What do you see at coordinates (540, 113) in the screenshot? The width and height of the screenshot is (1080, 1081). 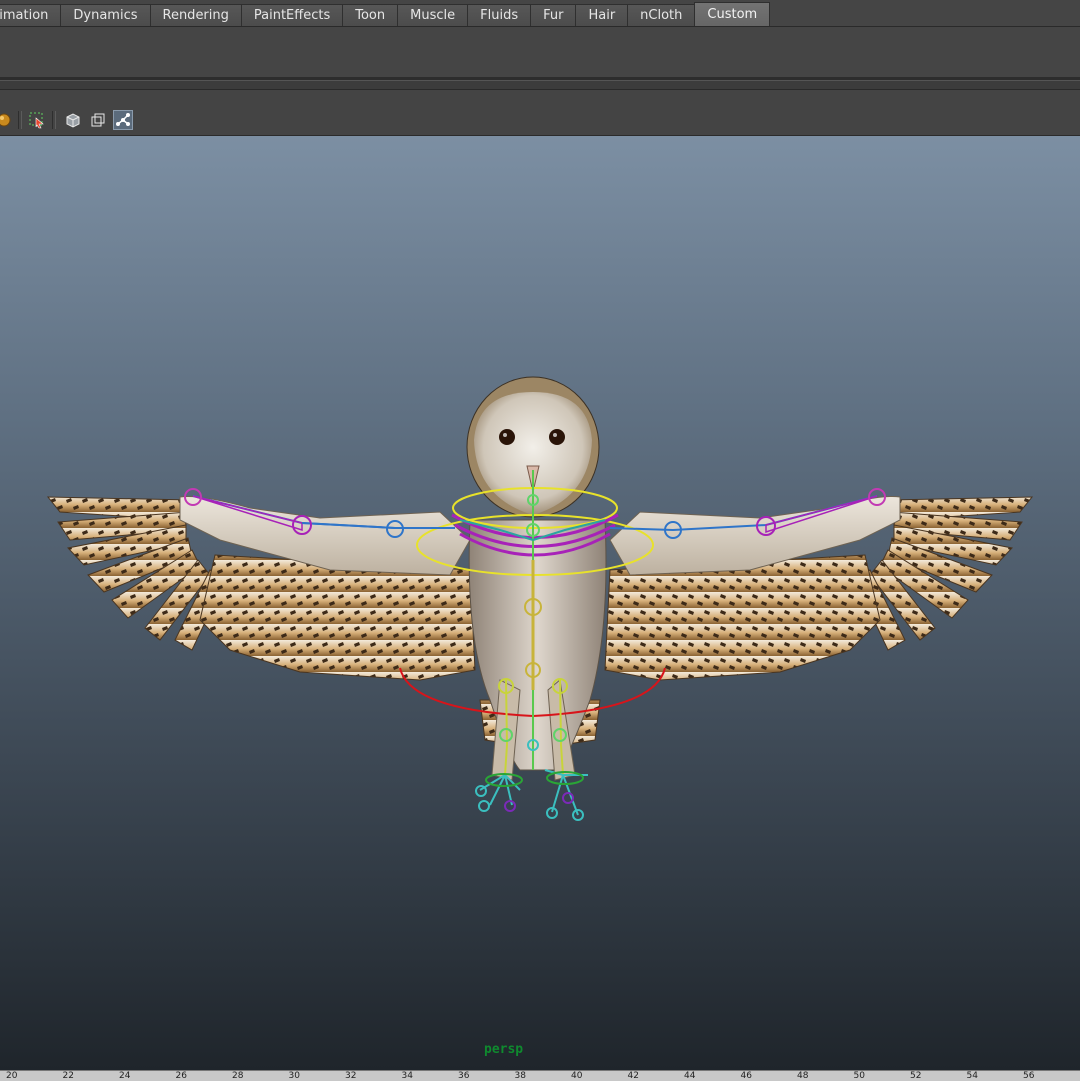 I see `viewport-toolbar` at bounding box center [540, 113].